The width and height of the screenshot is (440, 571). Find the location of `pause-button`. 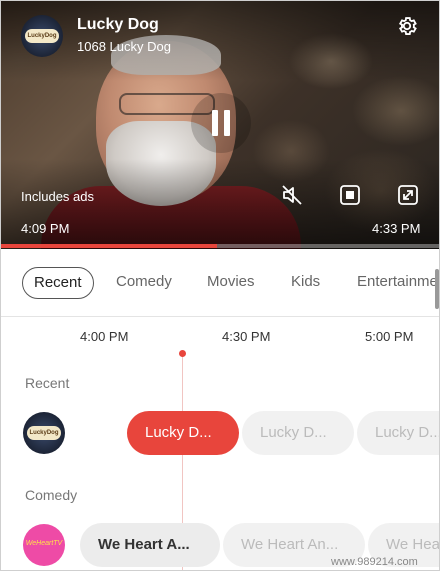

pause-button is located at coordinates (221, 123).